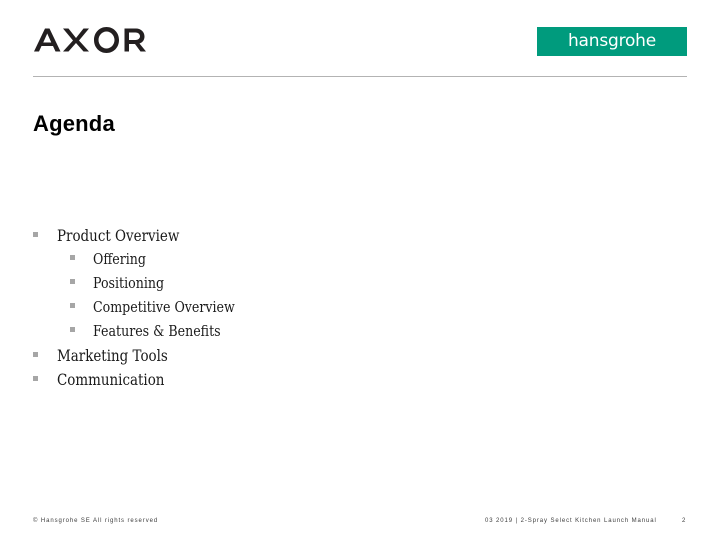 This screenshot has width=720, height=540. What do you see at coordinates (360, 76) in the screenshot?
I see `header-divider` at bounding box center [360, 76].